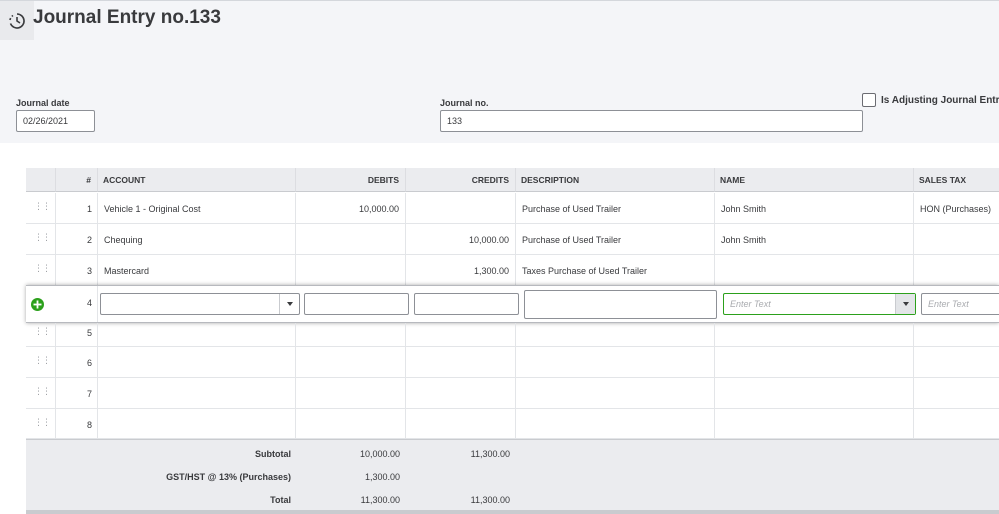  Describe the element at coordinates (41, 180) in the screenshot. I see `col-drag-header` at that location.